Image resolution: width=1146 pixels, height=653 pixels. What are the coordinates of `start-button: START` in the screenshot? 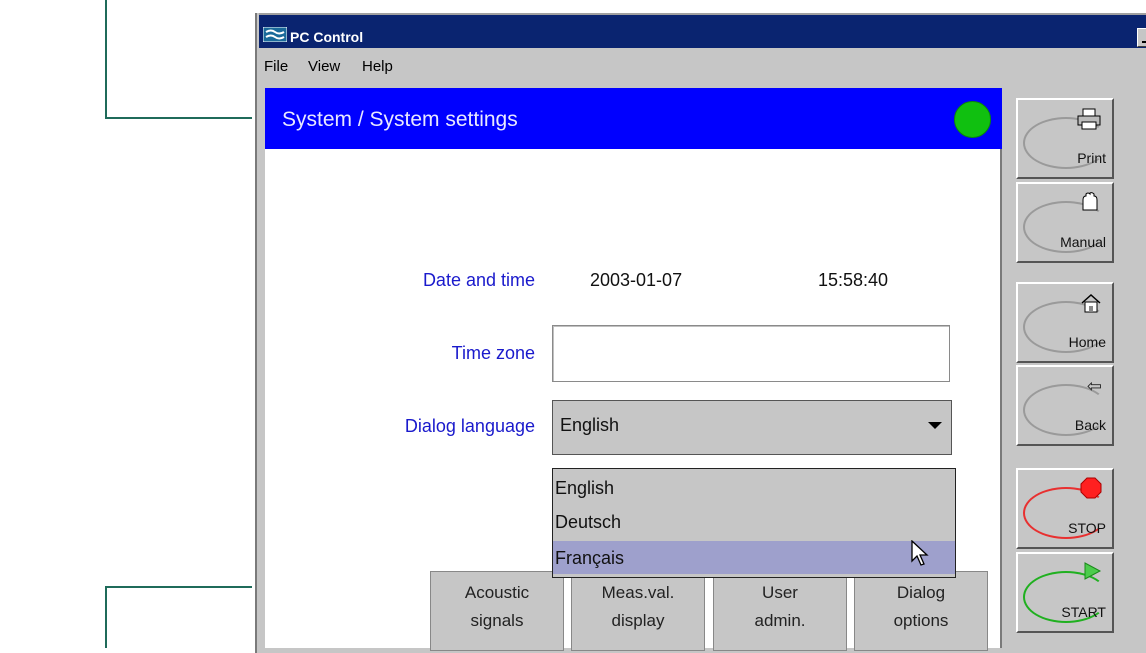 It's located at (1065, 592).